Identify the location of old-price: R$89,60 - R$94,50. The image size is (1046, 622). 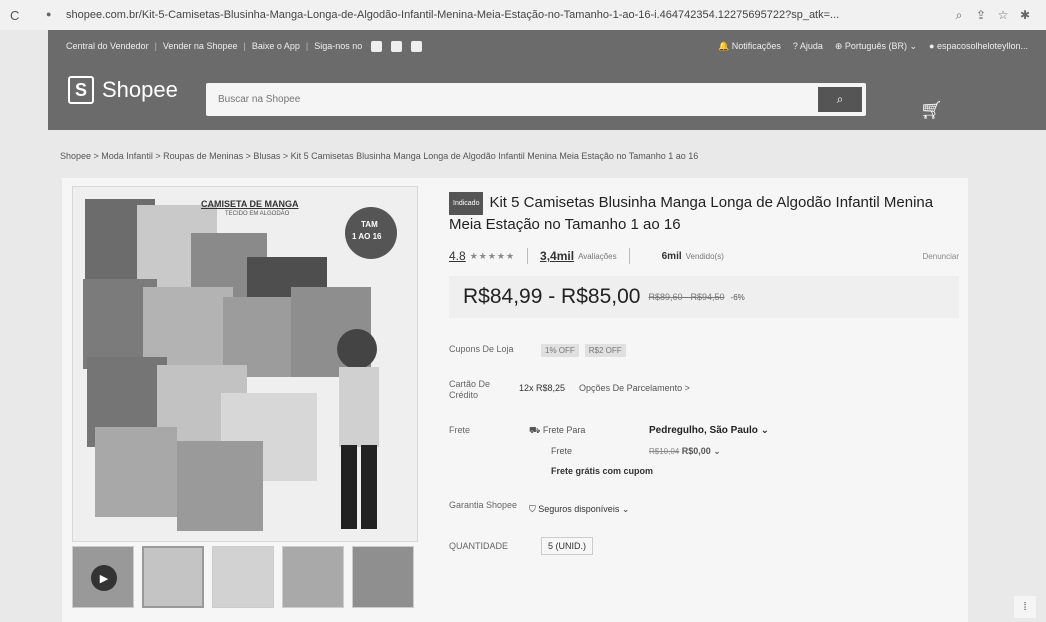
(686, 297).